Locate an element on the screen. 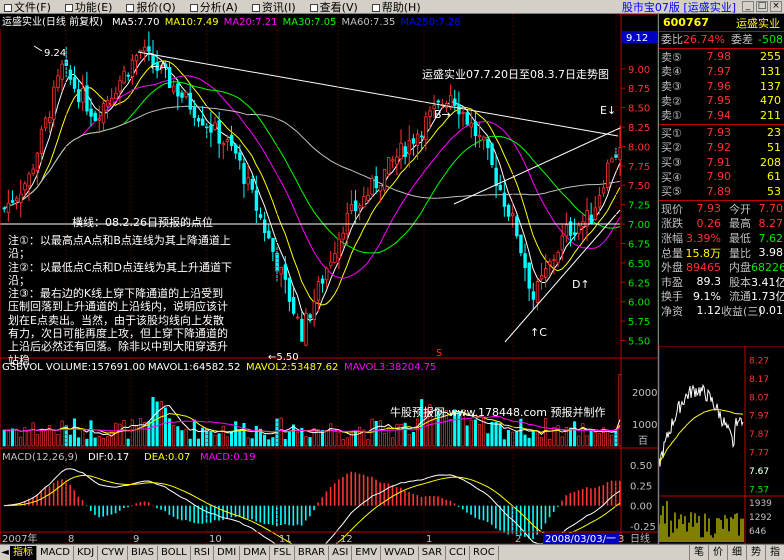 Image resolution: width=784 pixels, height=560 pixels. quote-icon is located at coordinates (130, 7).